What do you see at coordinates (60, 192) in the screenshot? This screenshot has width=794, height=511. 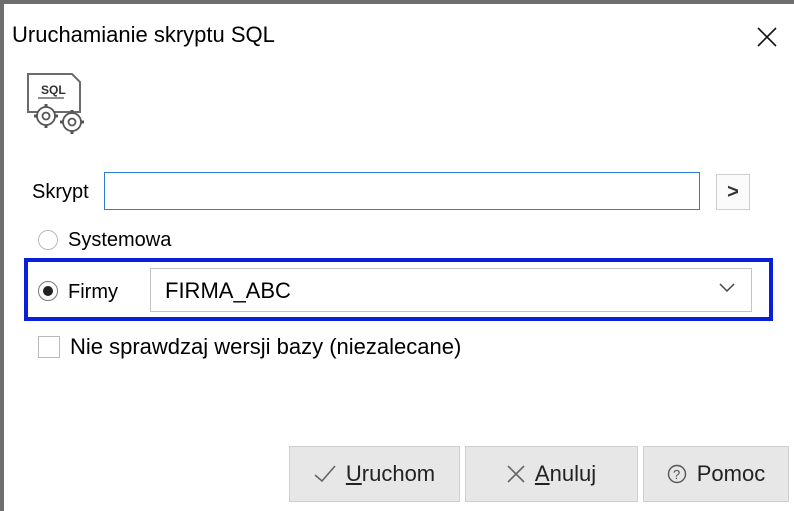 I see `script-label: Skrypt` at bounding box center [60, 192].